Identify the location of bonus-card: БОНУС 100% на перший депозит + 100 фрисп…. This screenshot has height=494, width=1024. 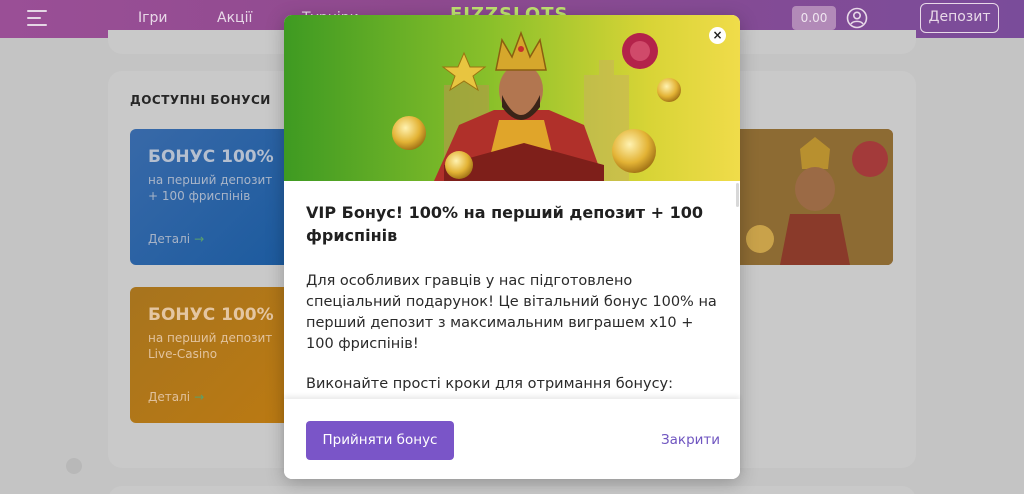
(215, 197).